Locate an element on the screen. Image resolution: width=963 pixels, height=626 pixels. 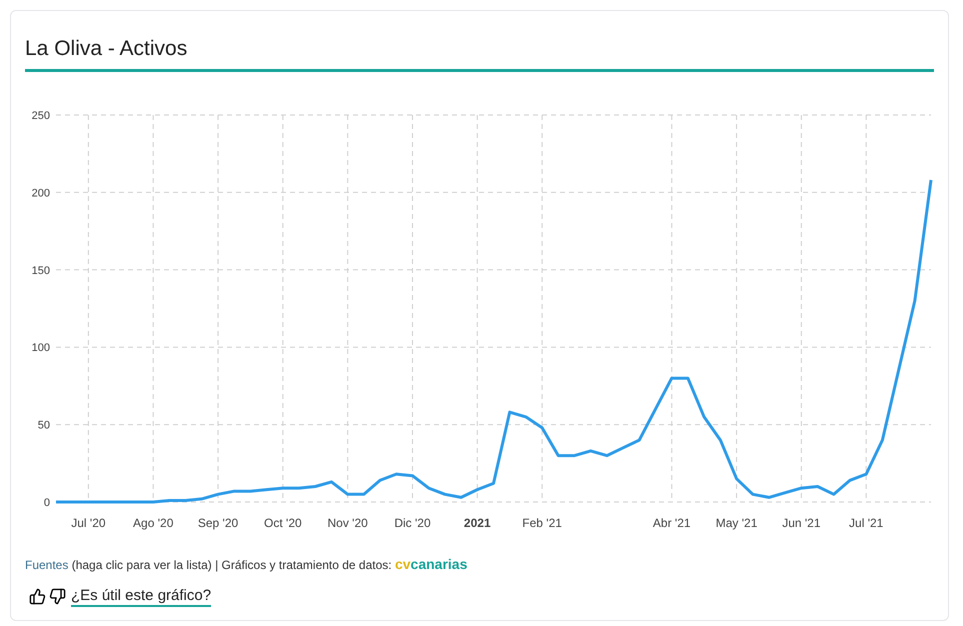
x-axis-label: Oct '20 is located at coordinates (283, 523).